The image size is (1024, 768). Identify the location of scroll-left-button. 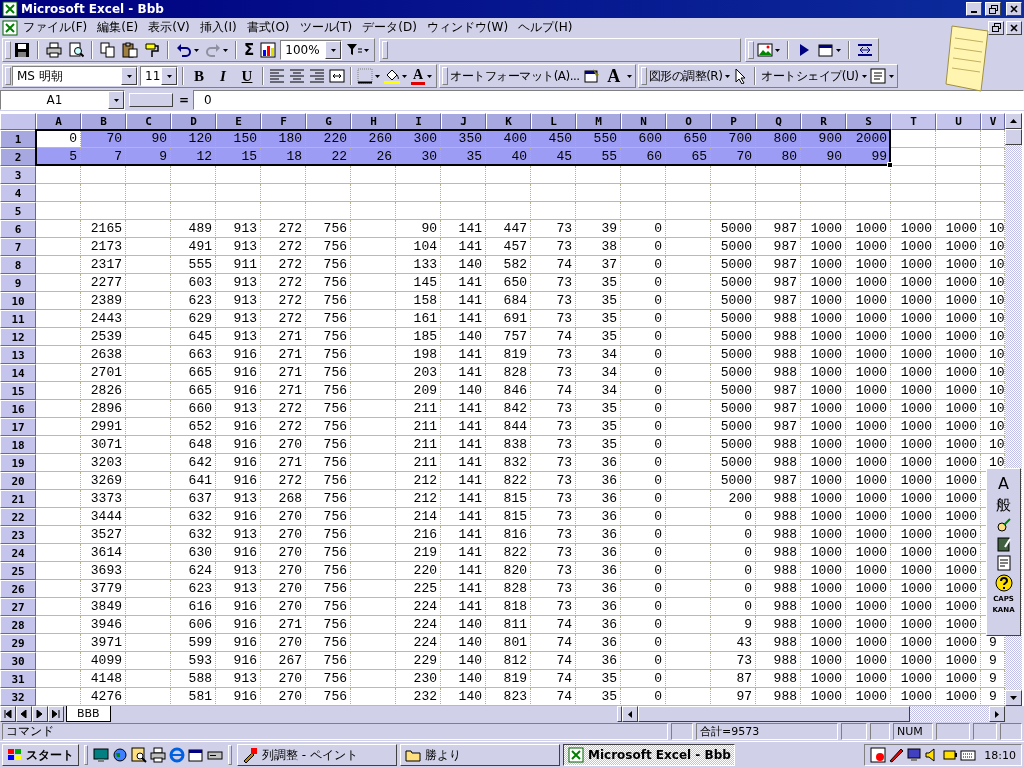
(630, 714).